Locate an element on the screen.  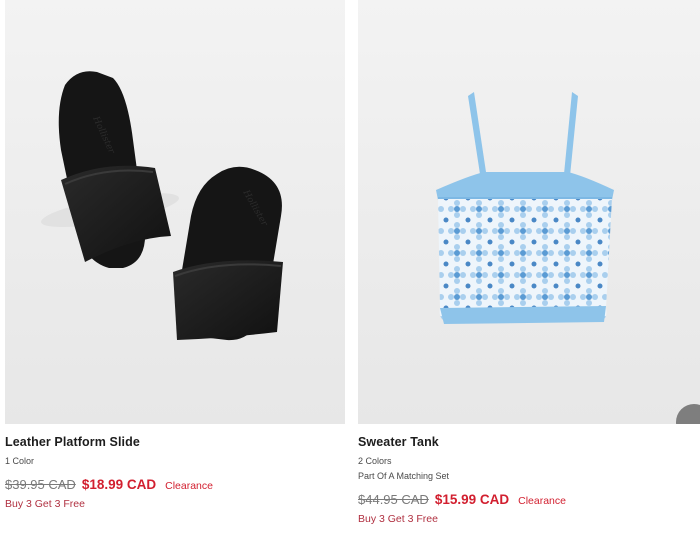
sale-price: $15.99 CAD is located at coordinates (472, 499).